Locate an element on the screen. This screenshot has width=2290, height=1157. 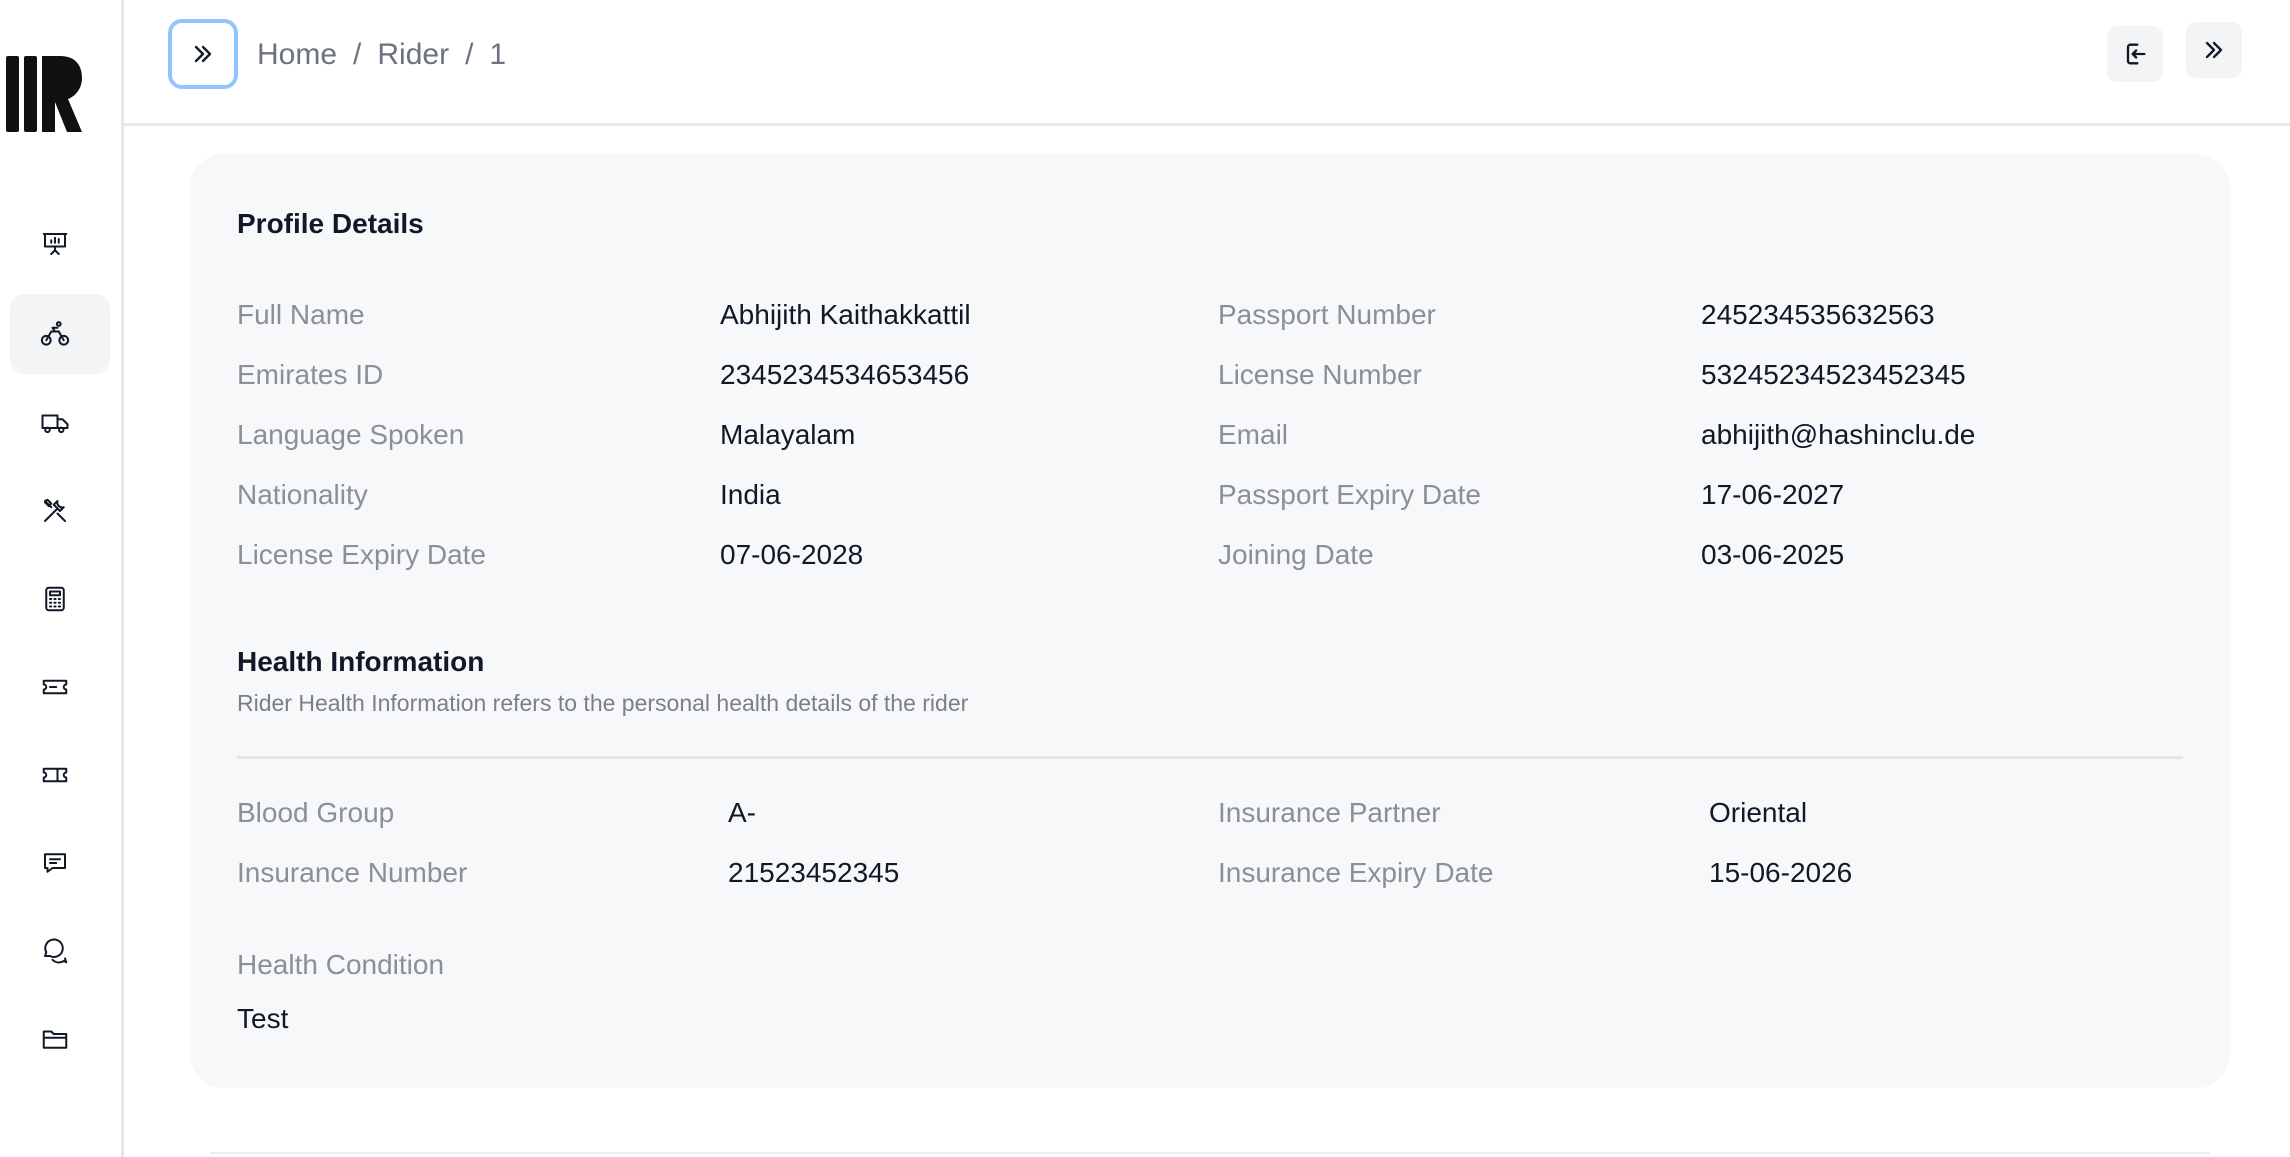
field-value: 2345234534653456 is located at coordinates (845, 374).